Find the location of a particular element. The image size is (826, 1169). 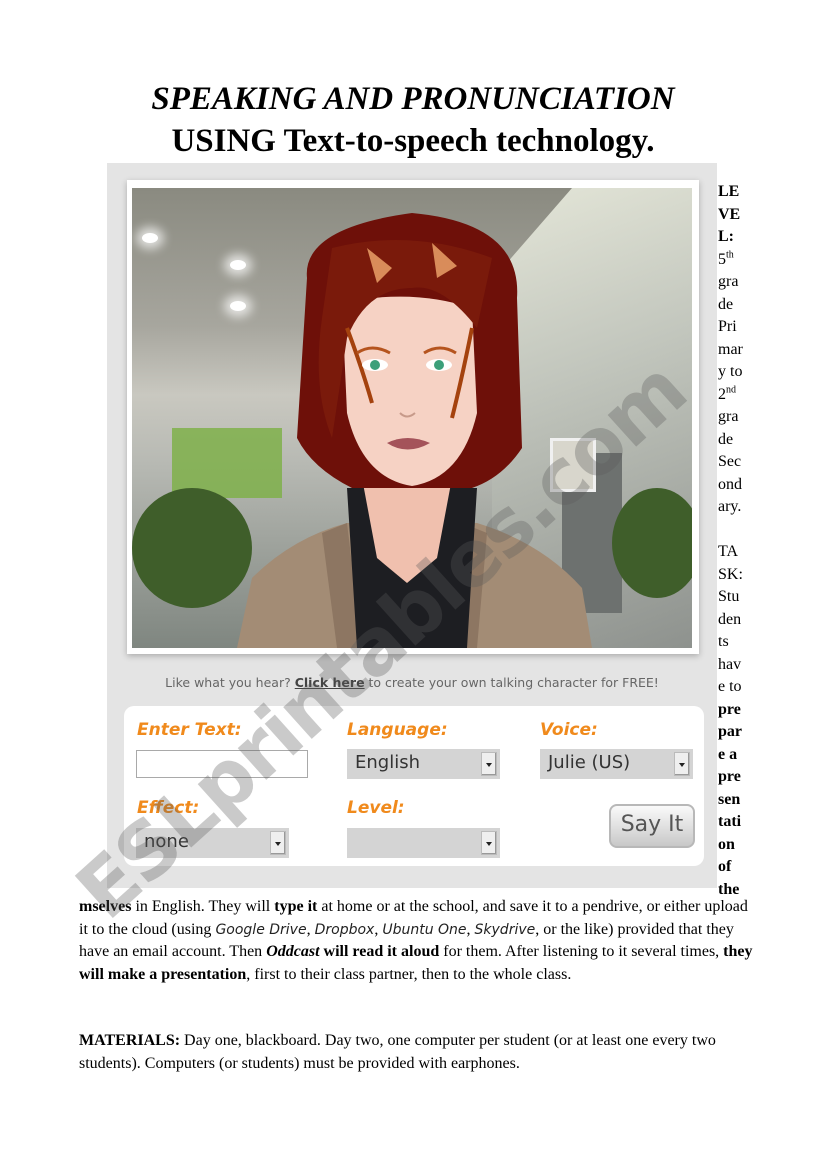

level-heading-line: LE is located at coordinates (729, 191).